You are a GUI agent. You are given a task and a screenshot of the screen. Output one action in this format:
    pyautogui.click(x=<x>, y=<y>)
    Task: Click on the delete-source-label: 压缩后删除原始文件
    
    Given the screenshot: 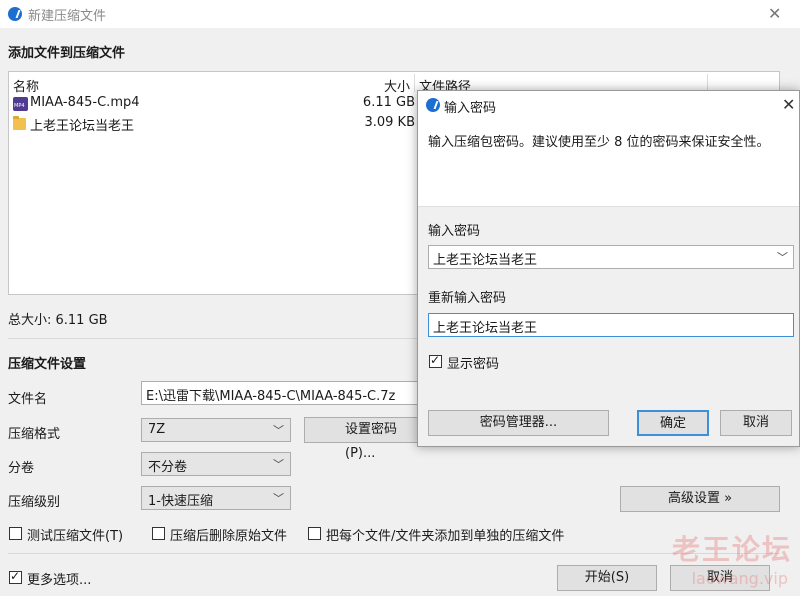 What is the action you would take?
    pyautogui.click(x=228, y=534)
    